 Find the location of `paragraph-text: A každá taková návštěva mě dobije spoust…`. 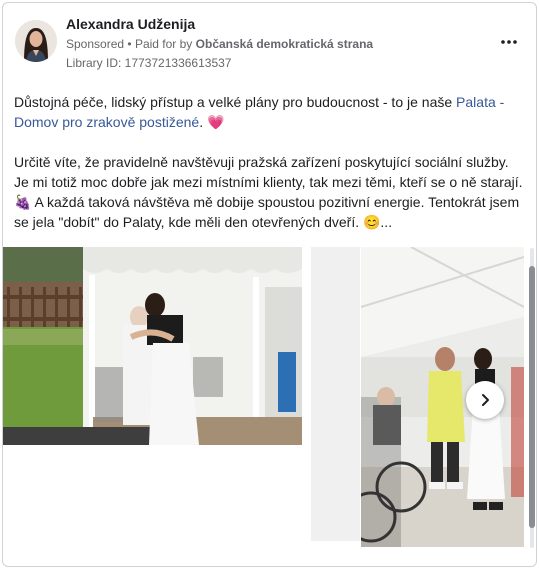

paragraph-text: A každá taková návštěva mě dobije spoust… is located at coordinates (267, 212).